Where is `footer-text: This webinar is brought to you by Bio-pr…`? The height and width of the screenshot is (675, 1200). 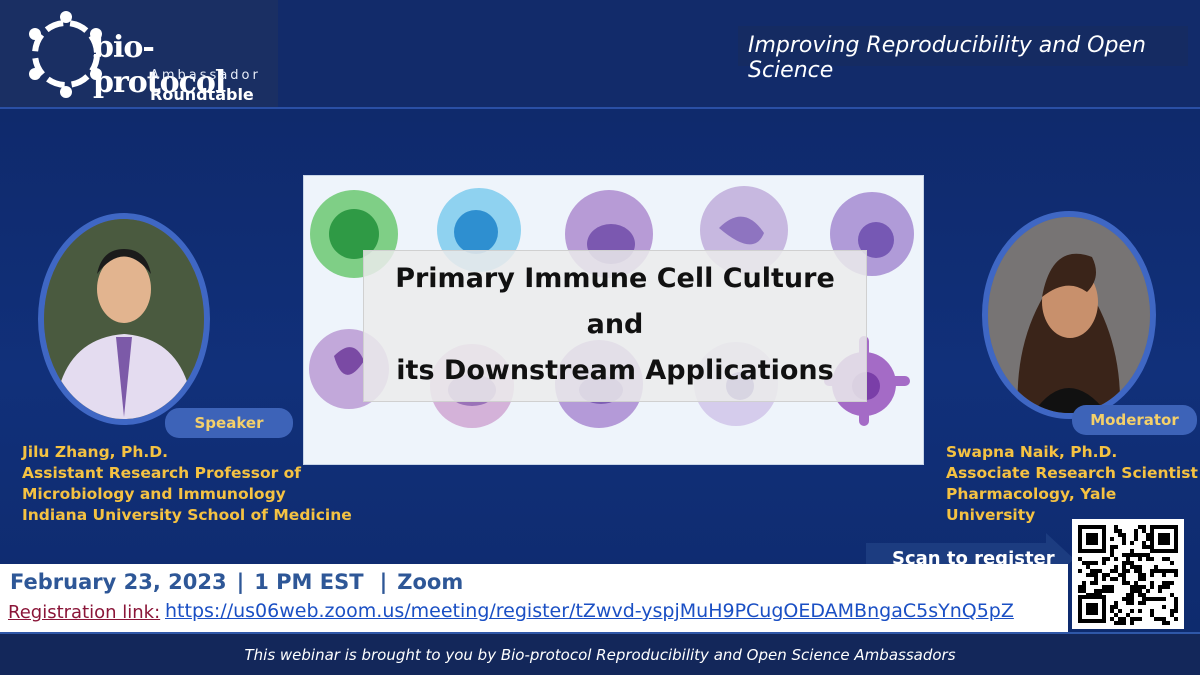
footer-text: This webinar is brought to you by Bio-pr… is located at coordinates (600, 655).